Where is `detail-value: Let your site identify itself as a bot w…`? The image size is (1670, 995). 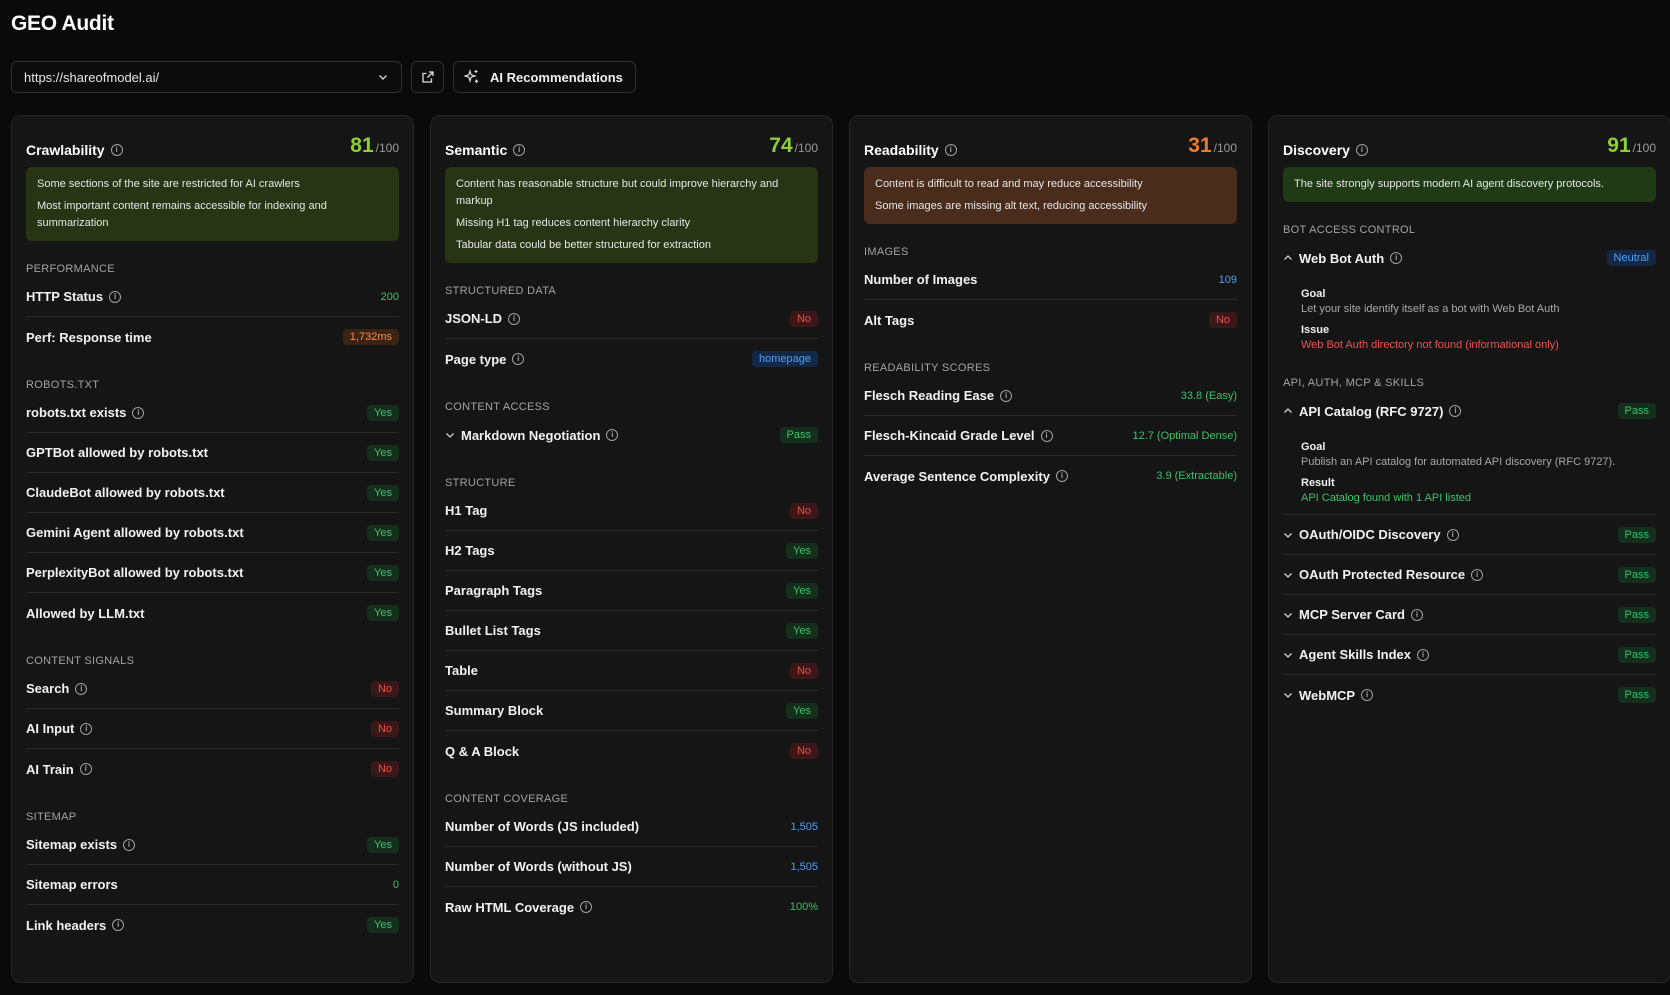
detail-value: Let your site identify itself as a bot w… is located at coordinates (1430, 309).